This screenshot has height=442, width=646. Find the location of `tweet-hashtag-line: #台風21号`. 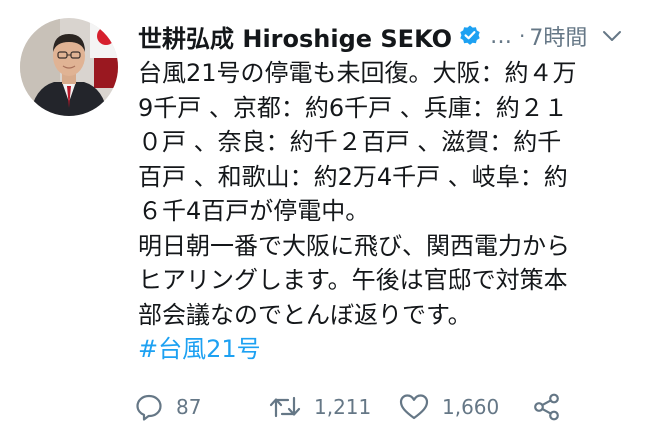

tweet-hashtag-line: #台風21号 is located at coordinates (383, 349).